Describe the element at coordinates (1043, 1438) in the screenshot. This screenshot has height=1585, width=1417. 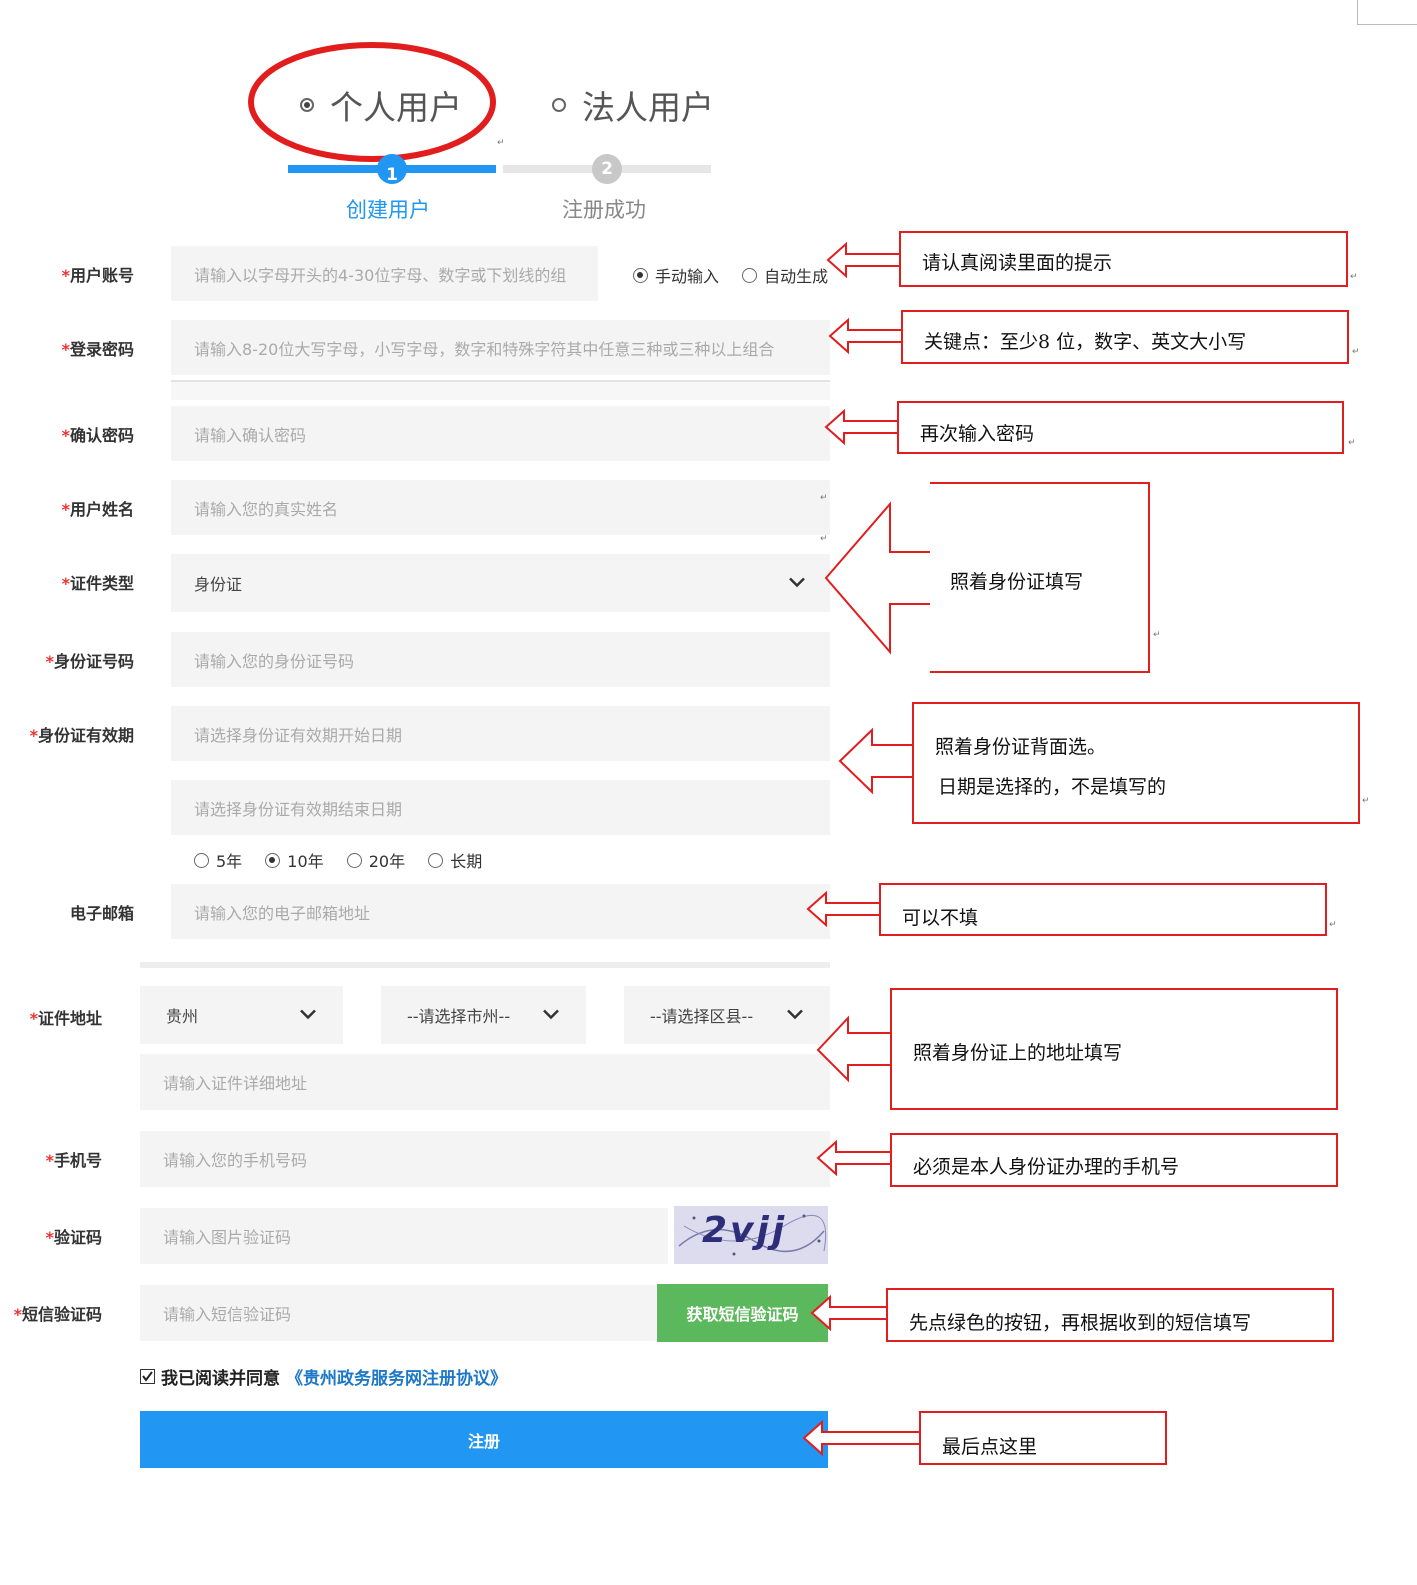
I see `annotation-submit: 最后点这里` at that location.